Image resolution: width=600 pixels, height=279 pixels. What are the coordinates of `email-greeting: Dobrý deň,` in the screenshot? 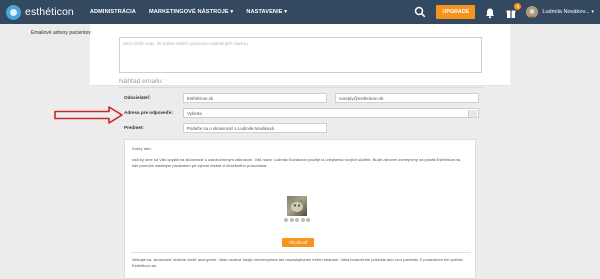 It's located at (142, 148).